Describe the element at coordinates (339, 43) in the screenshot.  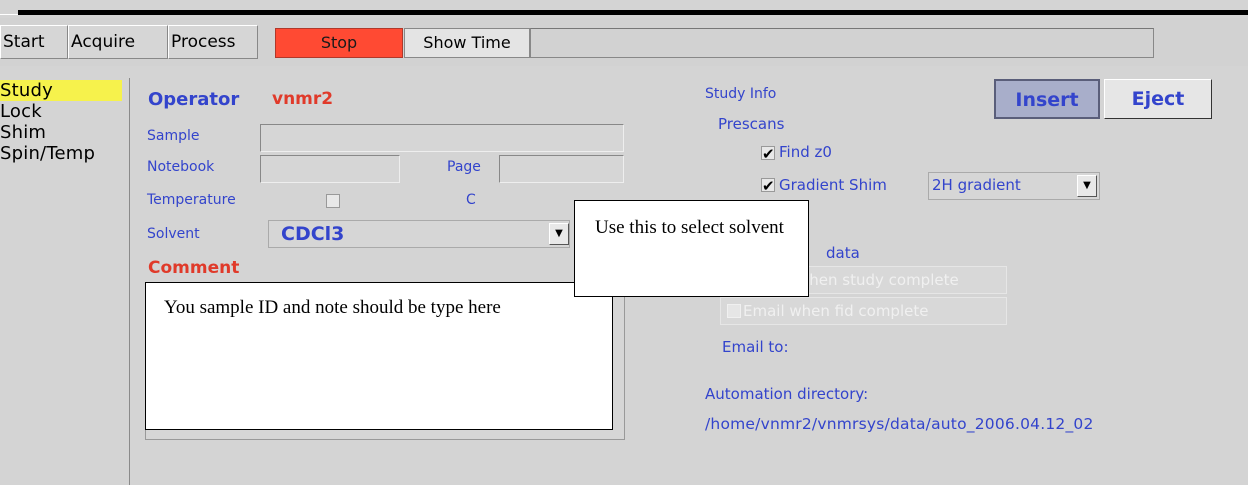
I see `stop-button: Stop` at that location.